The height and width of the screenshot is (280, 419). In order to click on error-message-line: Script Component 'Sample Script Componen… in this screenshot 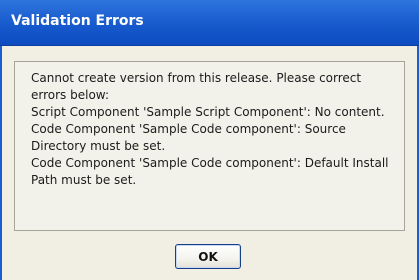, I will do `click(208, 112)`.